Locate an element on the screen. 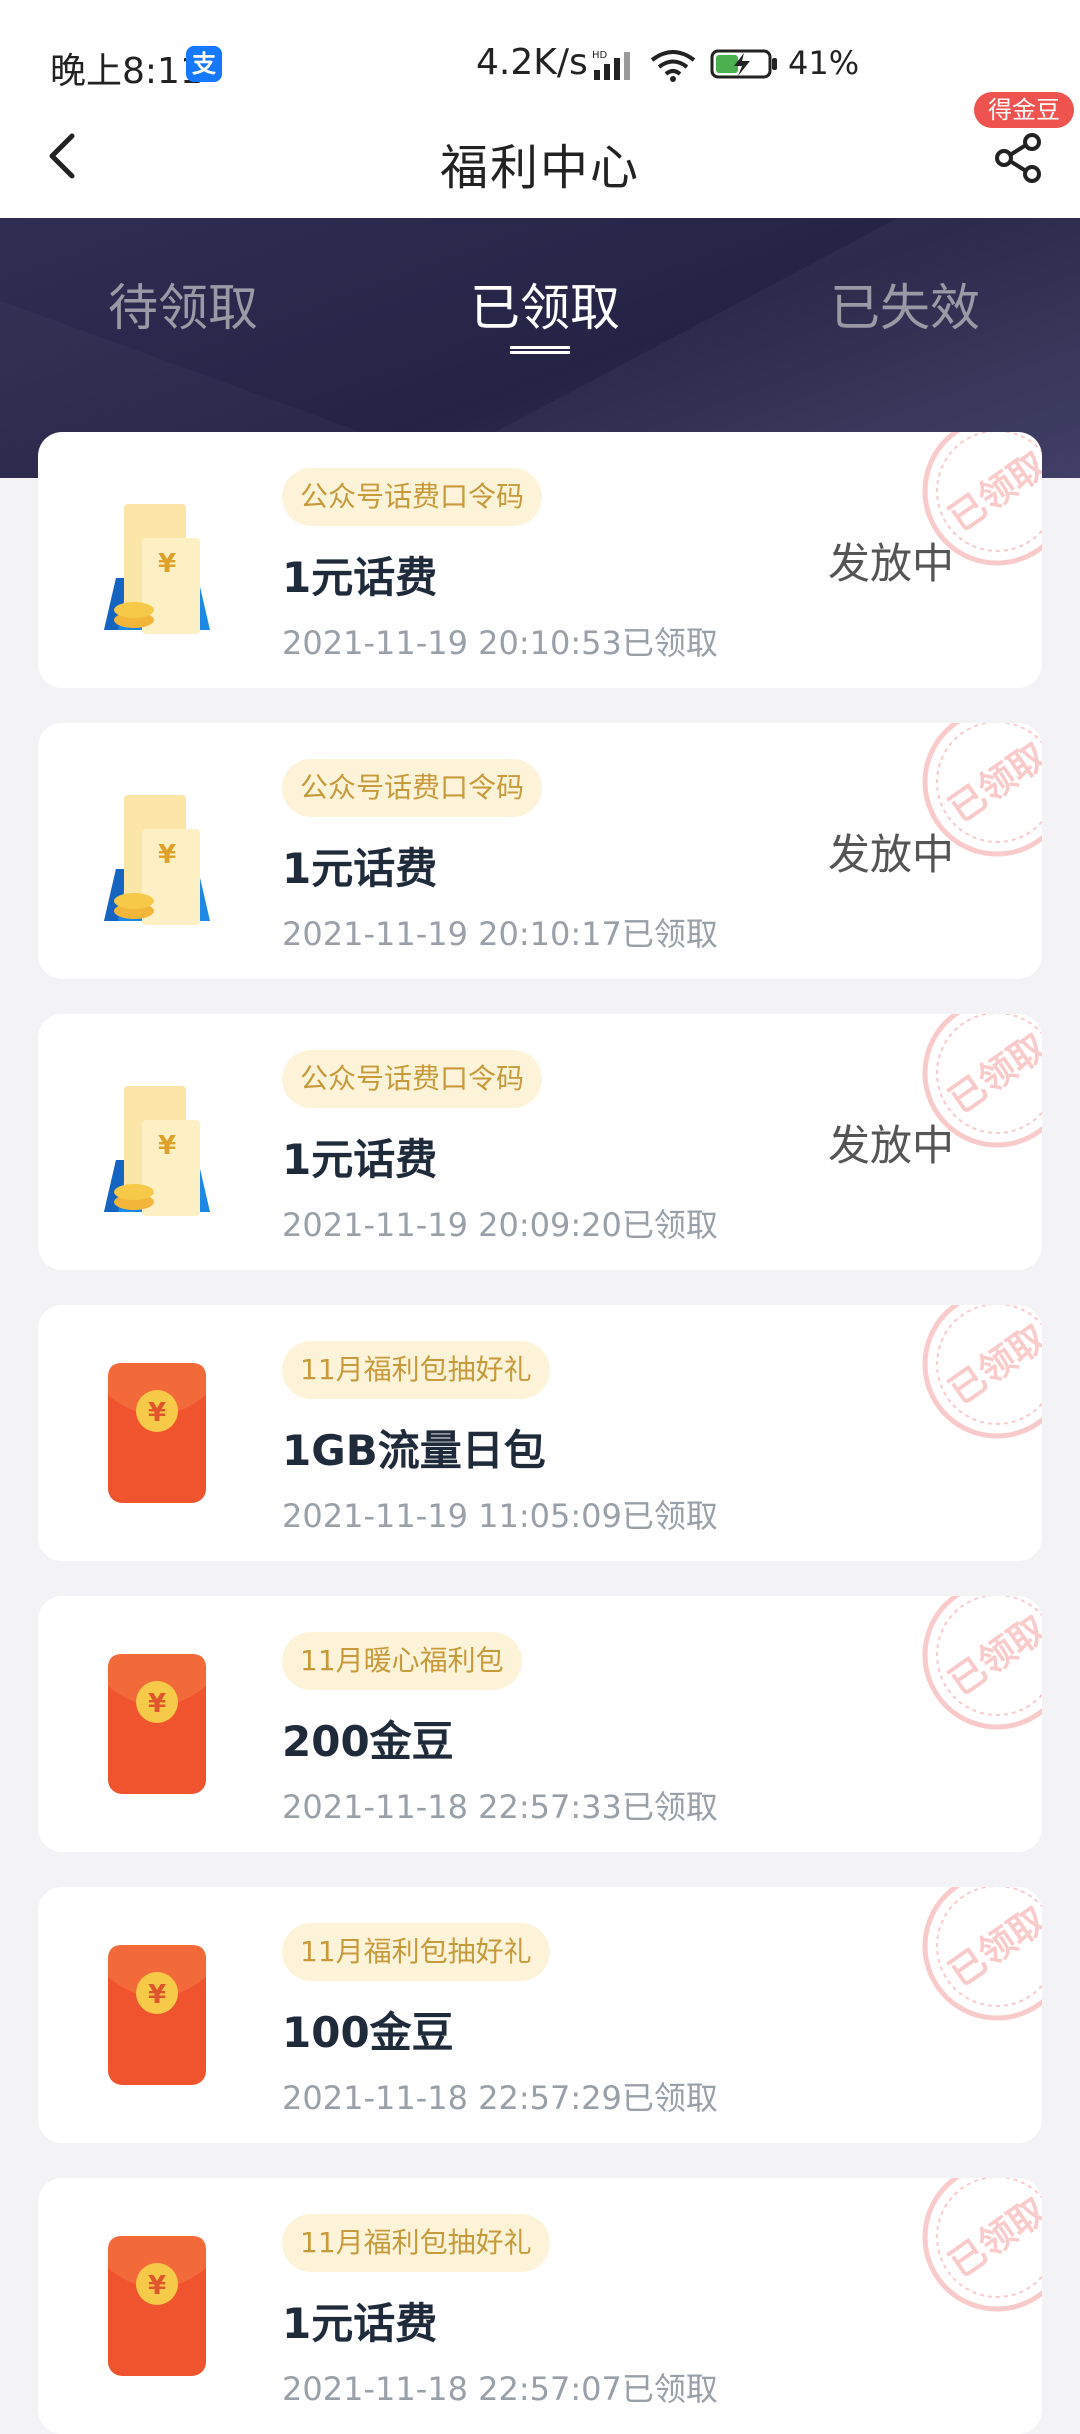  card-title: 100金豆 is located at coordinates (368, 2032).